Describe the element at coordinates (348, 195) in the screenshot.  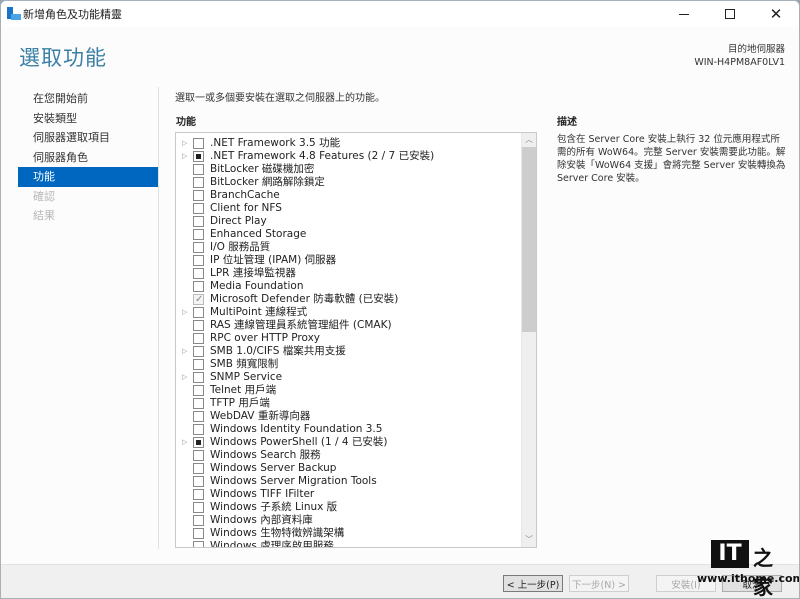
I see `feature-item: BranchCache` at that location.